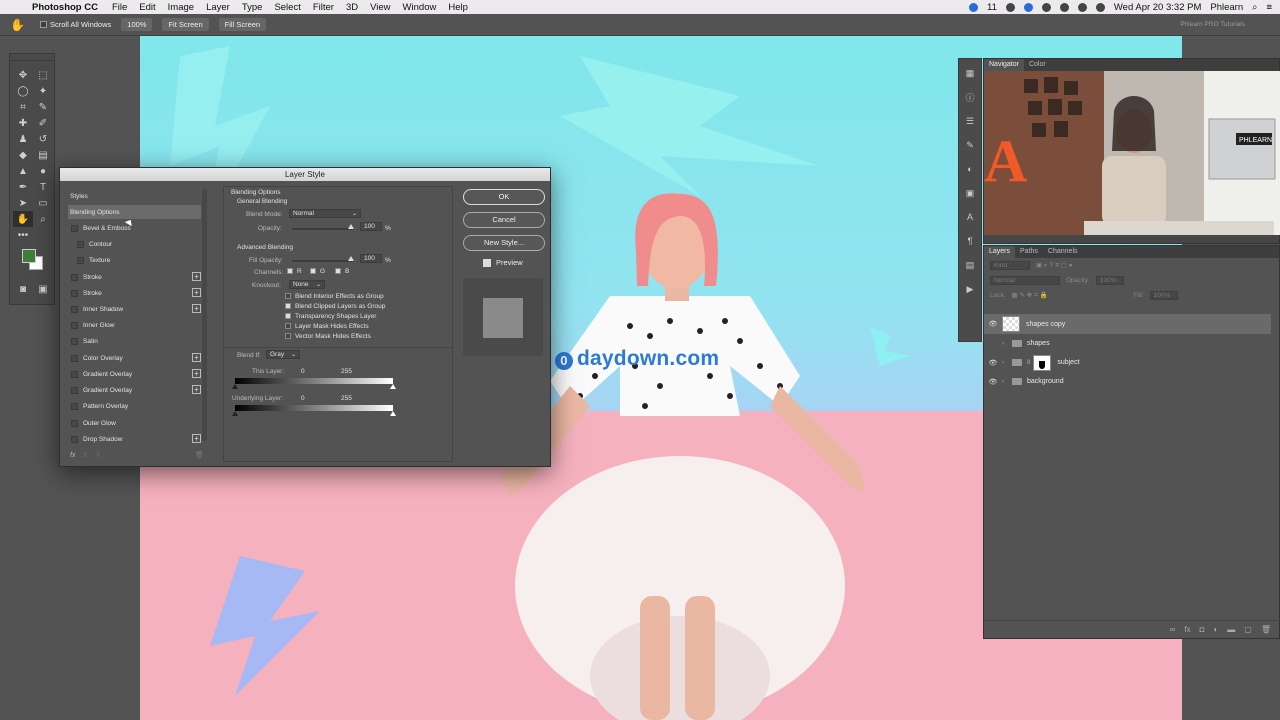 The image size is (1280, 720). I want to click on adjustment-layer-icon: ◐, so click(1215, 629).